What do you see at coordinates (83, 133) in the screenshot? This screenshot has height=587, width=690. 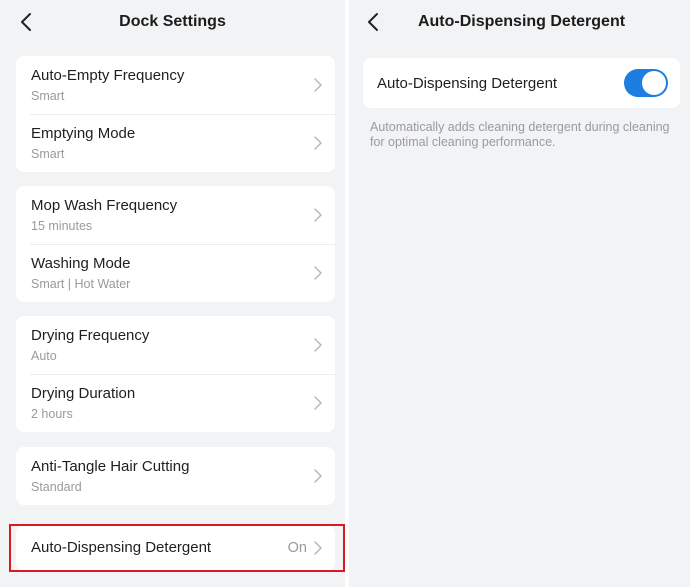 I see `setting-title: Emptying Mode` at bounding box center [83, 133].